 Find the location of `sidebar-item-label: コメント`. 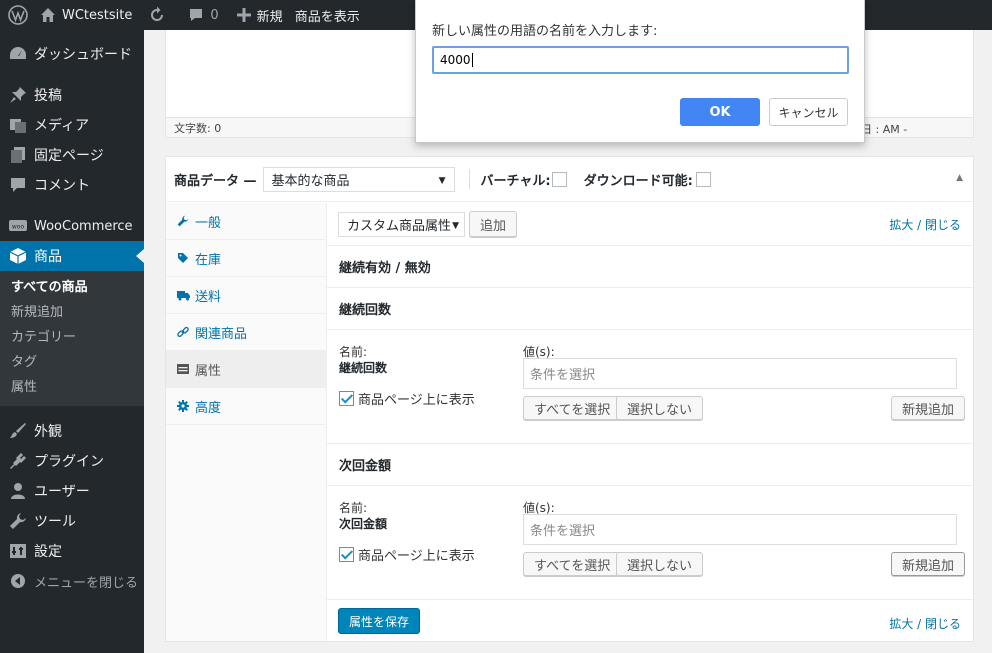

sidebar-item-label: コメント is located at coordinates (62, 186).